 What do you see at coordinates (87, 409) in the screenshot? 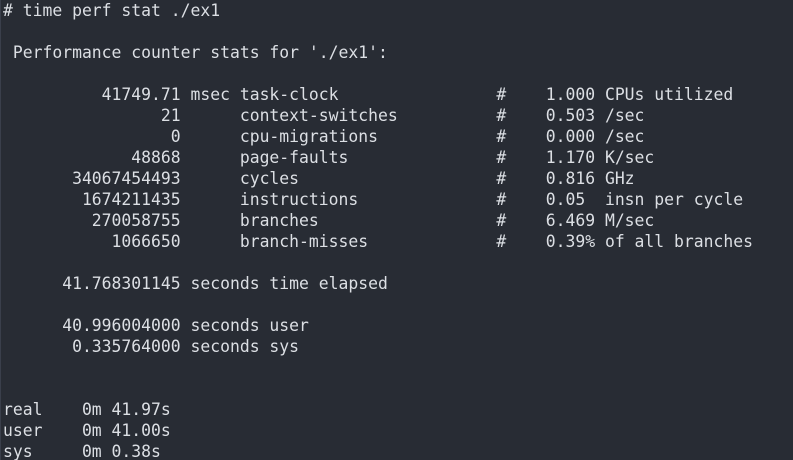
I see `time-real: real 0m 41.97s` at bounding box center [87, 409].